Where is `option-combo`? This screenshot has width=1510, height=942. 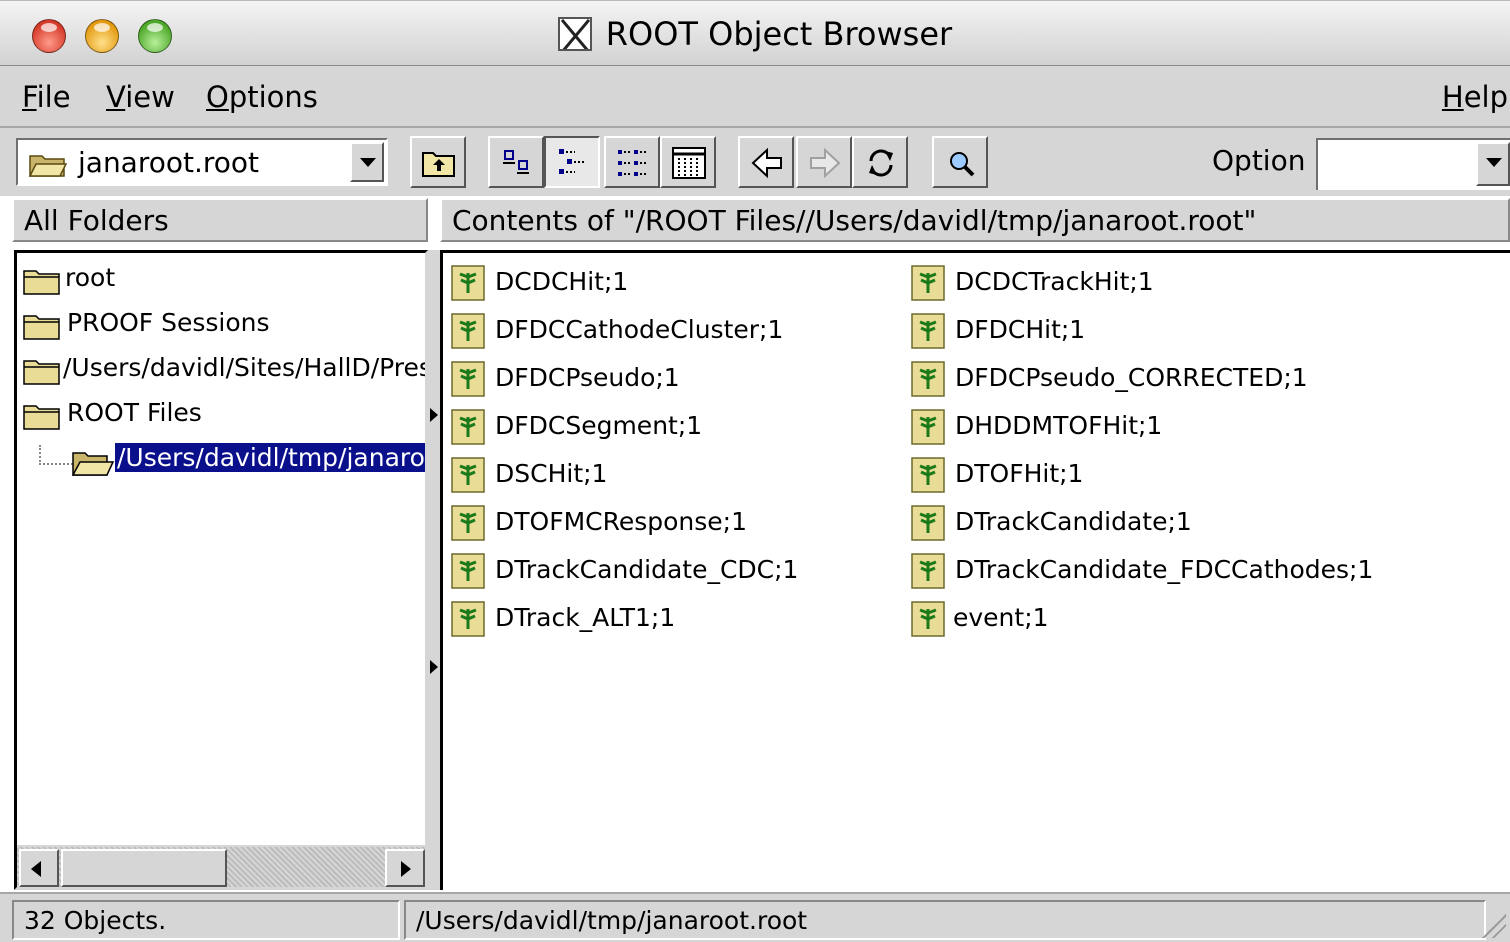 option-combo is located at coordinates (1413, 164).